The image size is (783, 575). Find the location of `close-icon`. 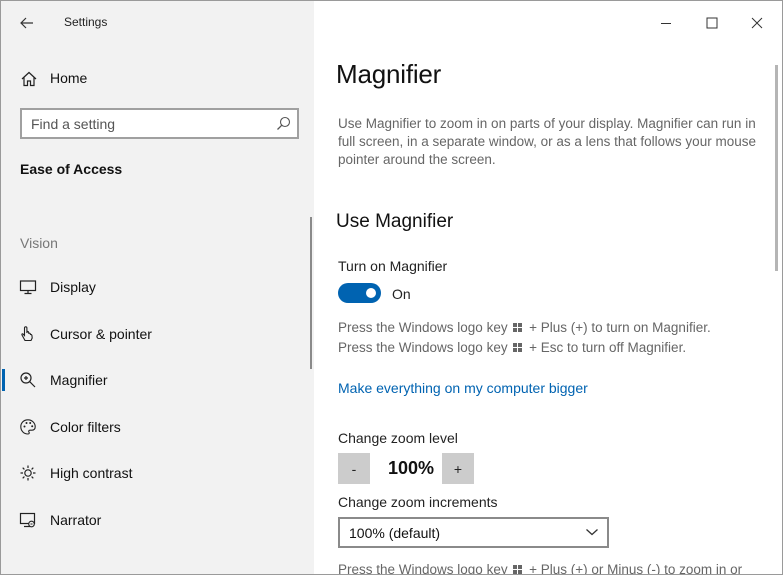

close-icon is located at coordinates (757, 23).